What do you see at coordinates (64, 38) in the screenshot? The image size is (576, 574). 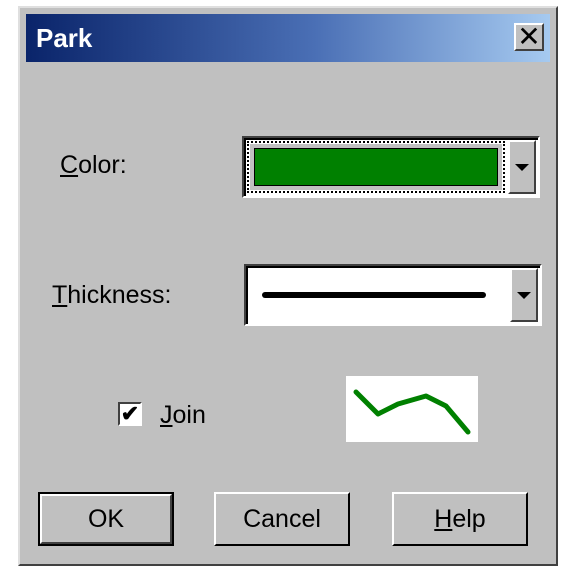 I see `dialog-title: Park` at bounding box center [64, 38].